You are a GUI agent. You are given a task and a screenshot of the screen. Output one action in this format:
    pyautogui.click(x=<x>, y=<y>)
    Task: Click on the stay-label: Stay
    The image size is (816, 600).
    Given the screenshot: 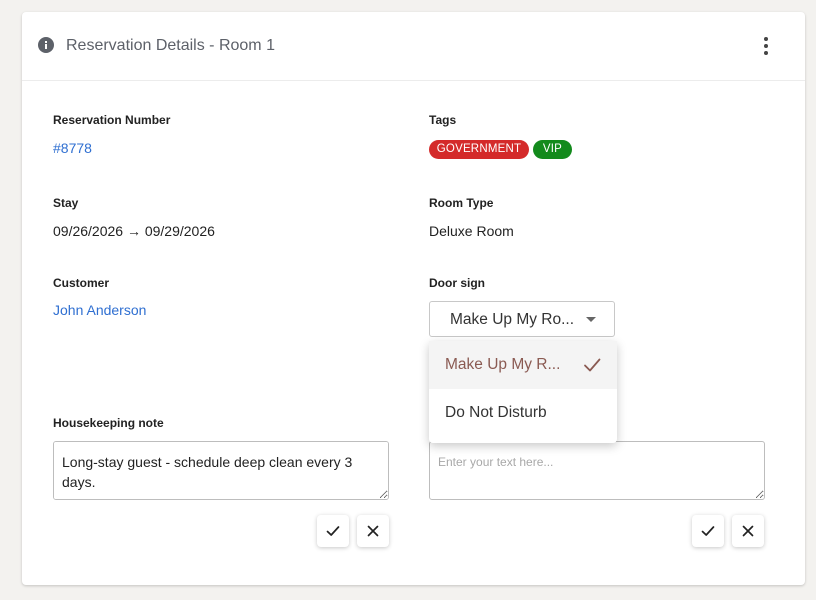 What is the action you would take?
    pyautogui.click(x=66, y=203)
    